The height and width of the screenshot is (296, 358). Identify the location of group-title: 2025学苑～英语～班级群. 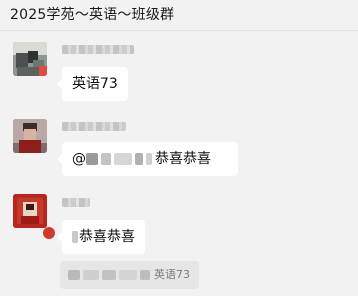
(92, 15).